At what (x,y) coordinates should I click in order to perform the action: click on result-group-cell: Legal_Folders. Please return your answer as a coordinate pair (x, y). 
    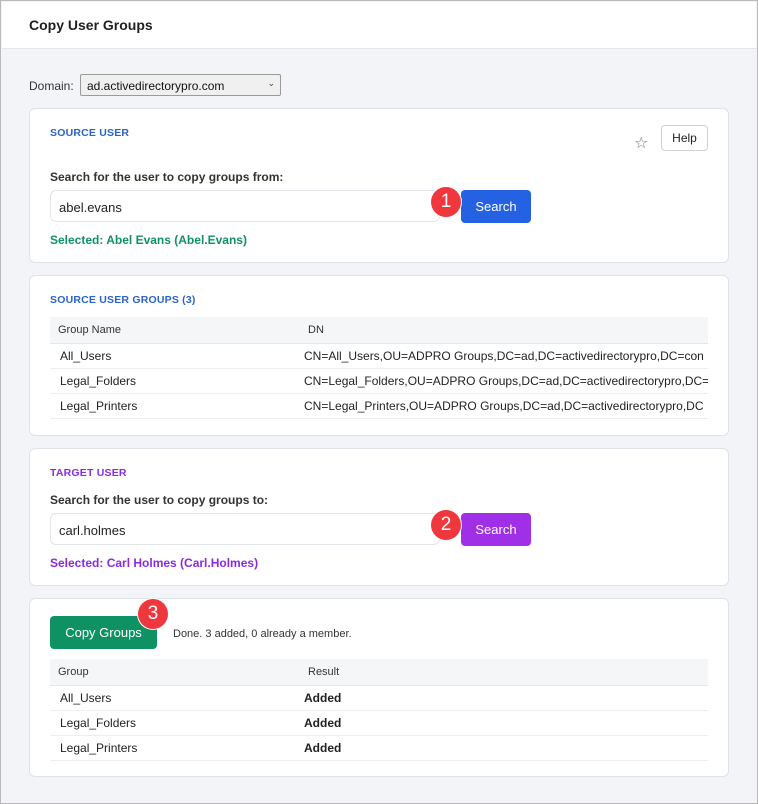
    Looking at the image, I should click on (175, 723).